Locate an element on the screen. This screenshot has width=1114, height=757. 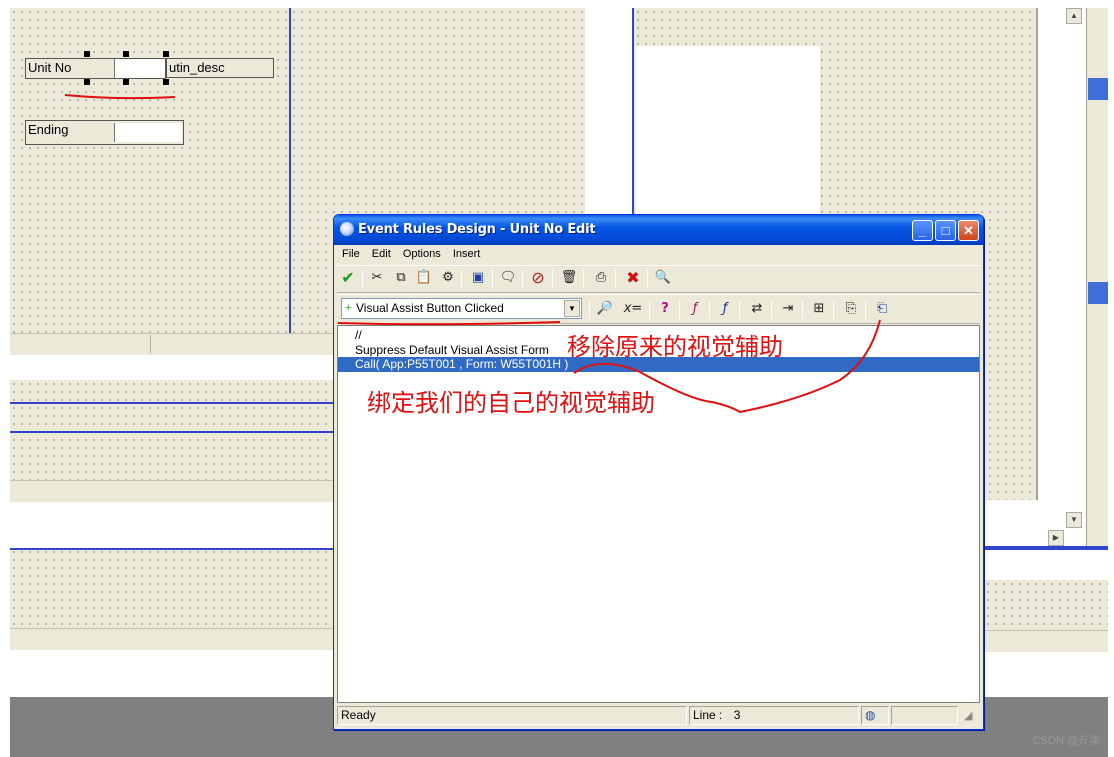
annotation-remove: 移除原来的视觉辅助 is located at coordinates (675, 347).